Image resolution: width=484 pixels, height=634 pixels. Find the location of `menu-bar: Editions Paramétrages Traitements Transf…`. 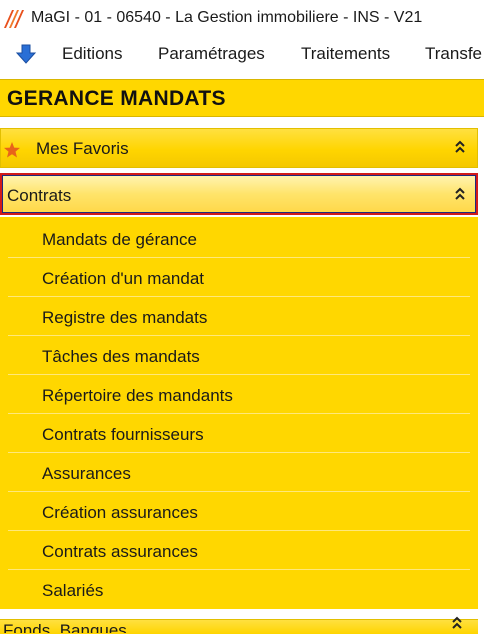

menu-bar: Editions Paramétrages Traitements Transf… is located at coordinates (242, 54).